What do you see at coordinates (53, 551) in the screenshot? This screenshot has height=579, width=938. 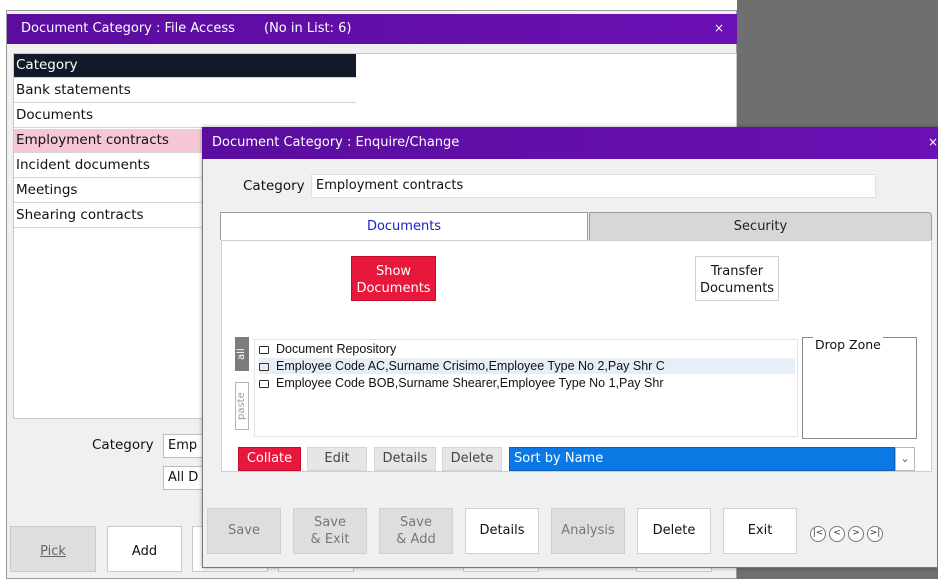 I see `pick-button-label: Pick` at bounding box center [53, 551].